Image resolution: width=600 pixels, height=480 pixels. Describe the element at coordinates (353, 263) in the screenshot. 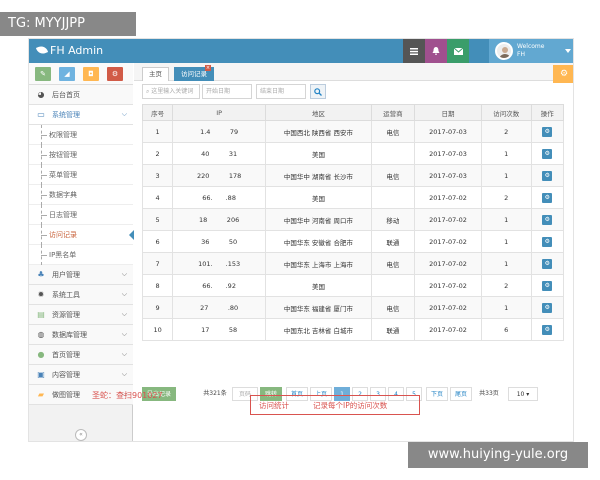

I see `table-row: 7 101. .153 中国华东 上海市 上海市 电信 2017-07-02 1 ⚙` at that location.